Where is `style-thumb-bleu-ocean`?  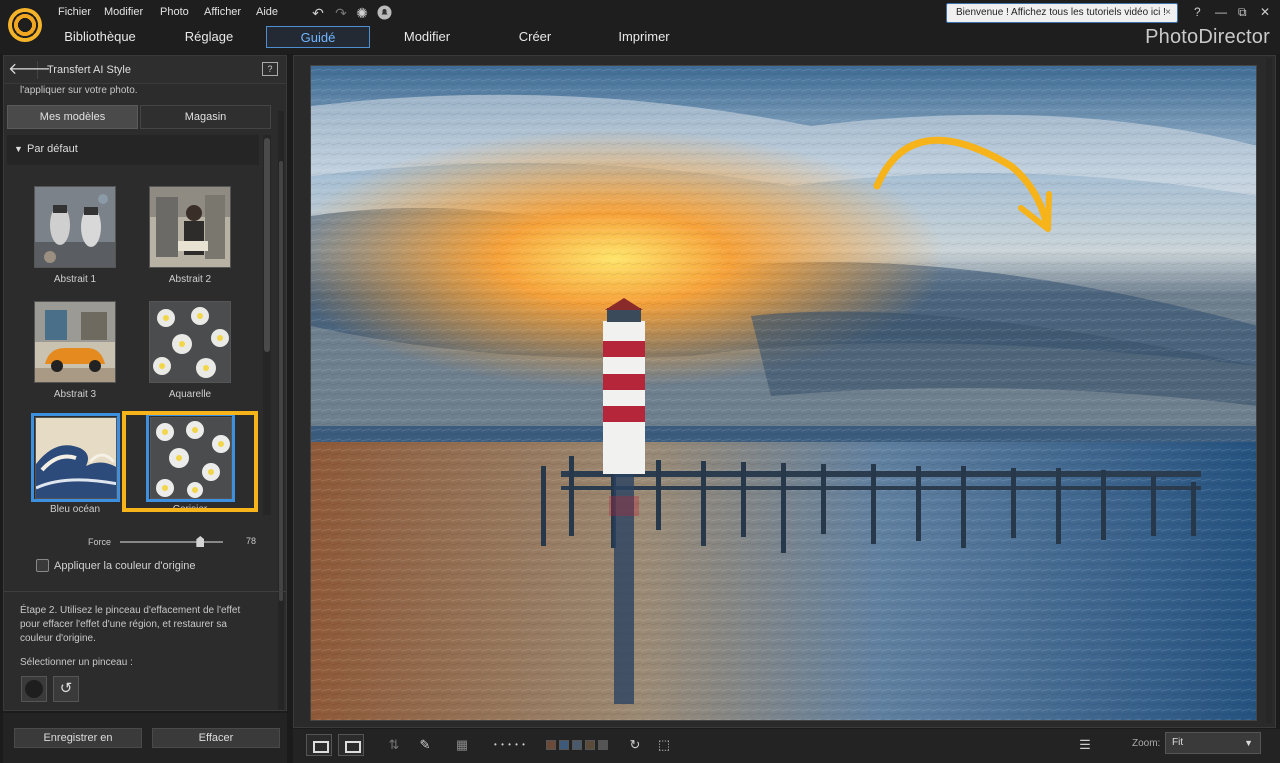 style-thumb-bleu-ocean is located at coordinates (76, 458).